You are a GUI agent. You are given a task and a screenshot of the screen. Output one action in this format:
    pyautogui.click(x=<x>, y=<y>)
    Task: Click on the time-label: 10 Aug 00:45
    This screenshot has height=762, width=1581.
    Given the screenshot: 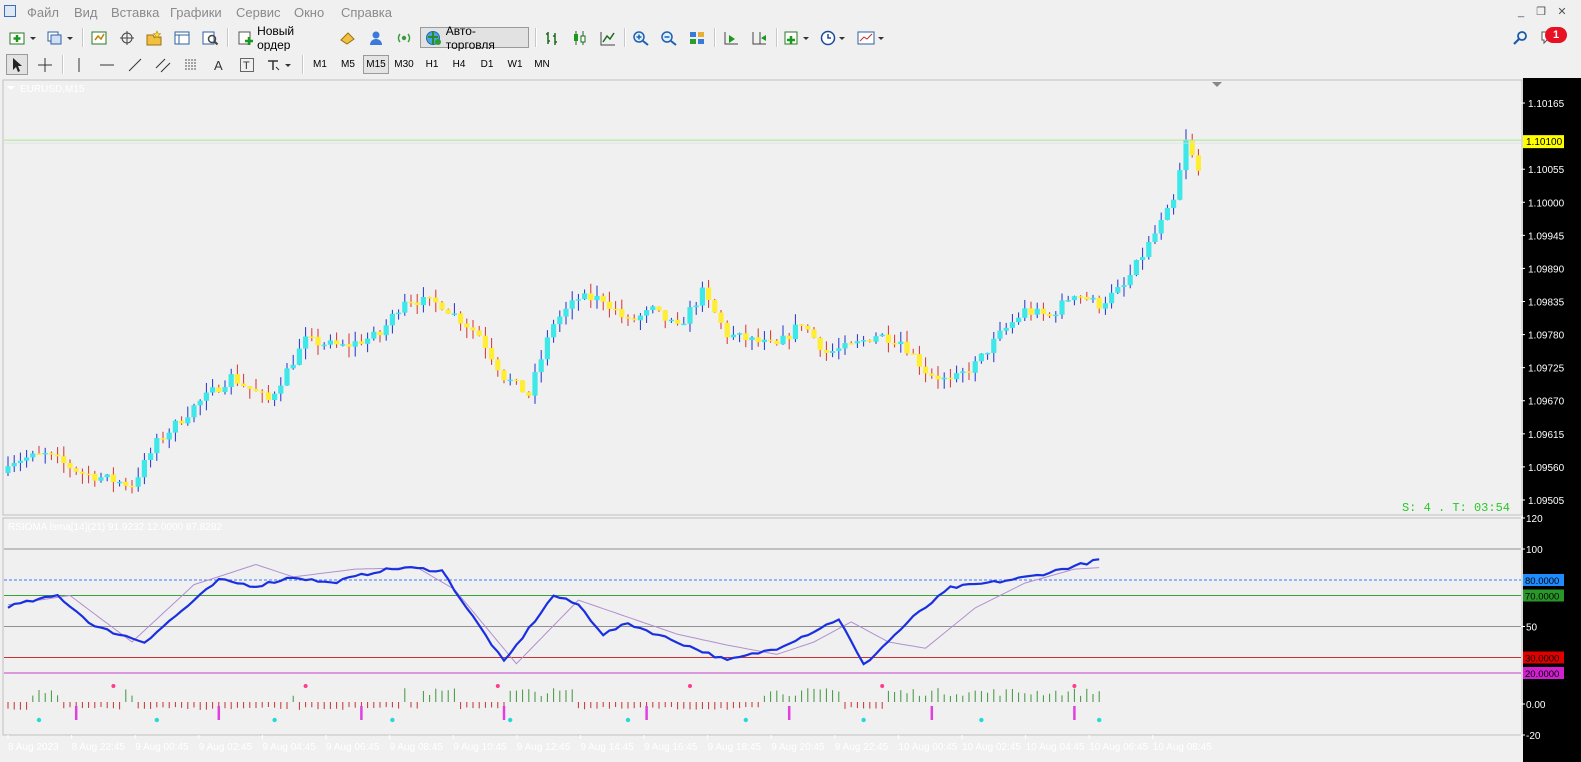 What is the action you would take?
    pyautogui.click(x=927, y=747)
    